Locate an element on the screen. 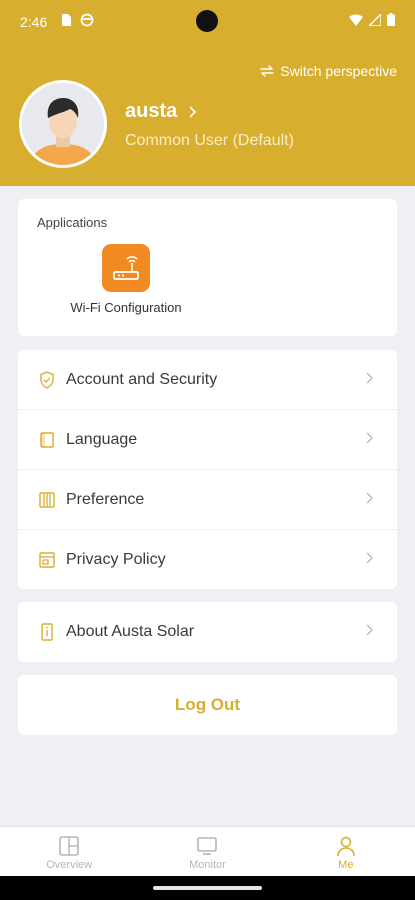 The image size is (415, 900). shield-icon is located at coordinates (47, 379).